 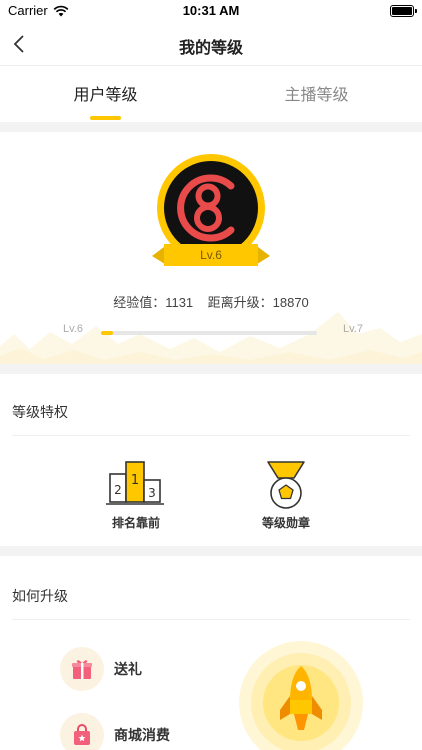 I want to click on navigation-bar: 我的等级, so click(x=211, y=44).